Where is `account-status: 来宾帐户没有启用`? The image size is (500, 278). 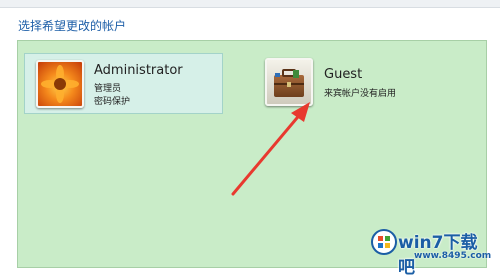 account-status: 来宾帐户没有启用 is located at coordinates (360, 94).